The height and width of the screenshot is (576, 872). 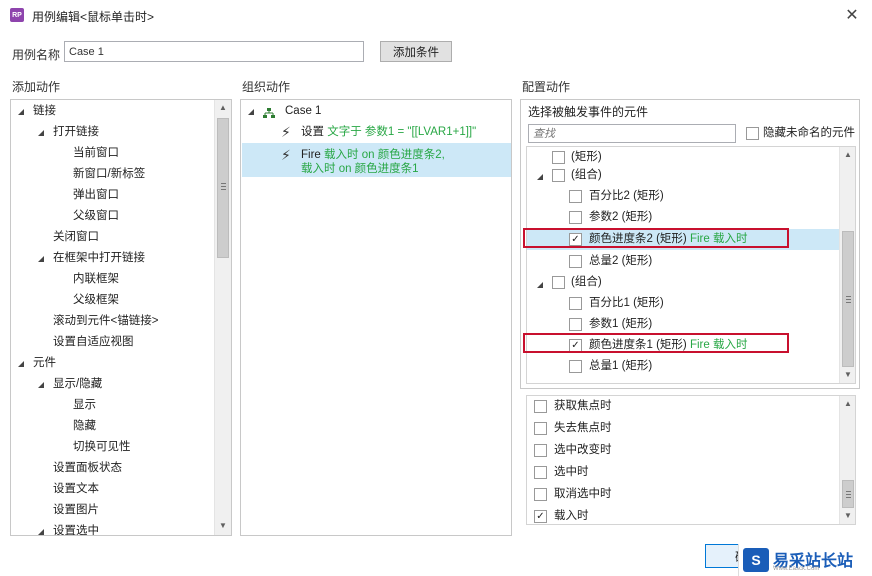 I want to click on tree-item-current-window: 当前窗口, so click(x=96, y=153).